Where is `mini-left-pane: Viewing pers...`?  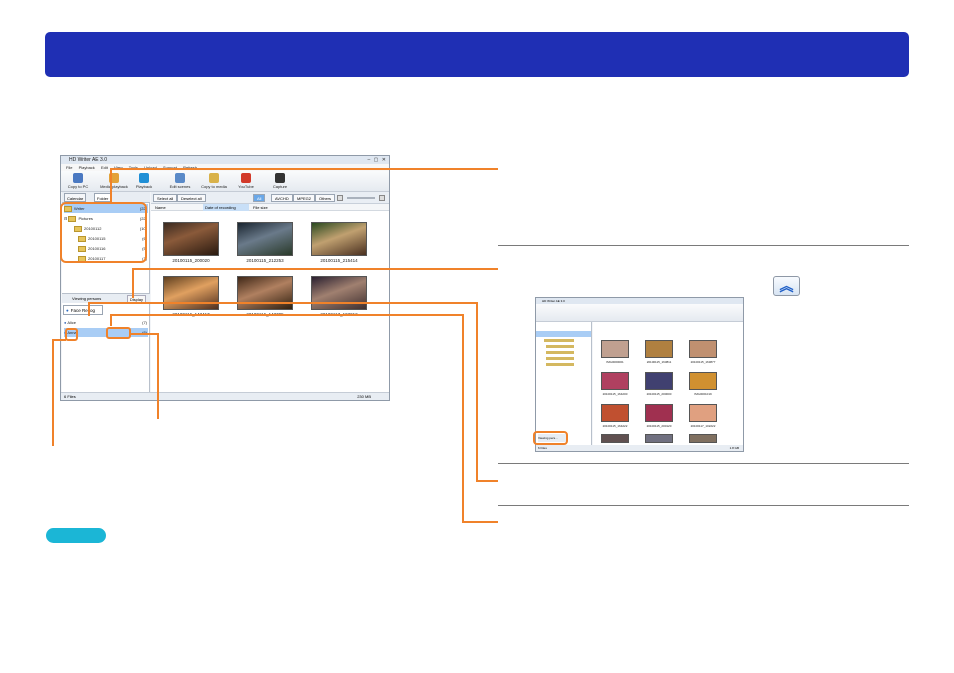
mini-left-pane: Viewing pers... is located at coordinates (564, 383).